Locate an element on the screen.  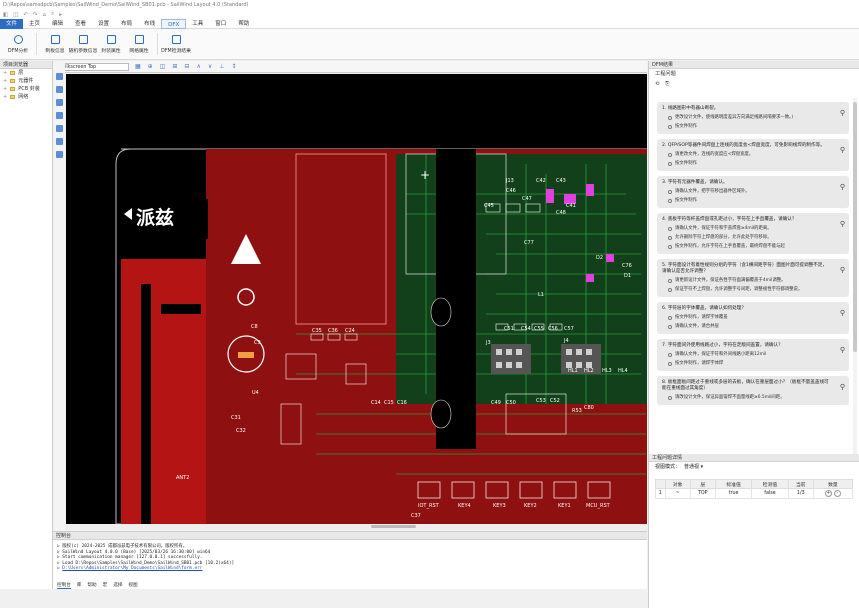
move-tool-icon is located at coordinates (59, 102).